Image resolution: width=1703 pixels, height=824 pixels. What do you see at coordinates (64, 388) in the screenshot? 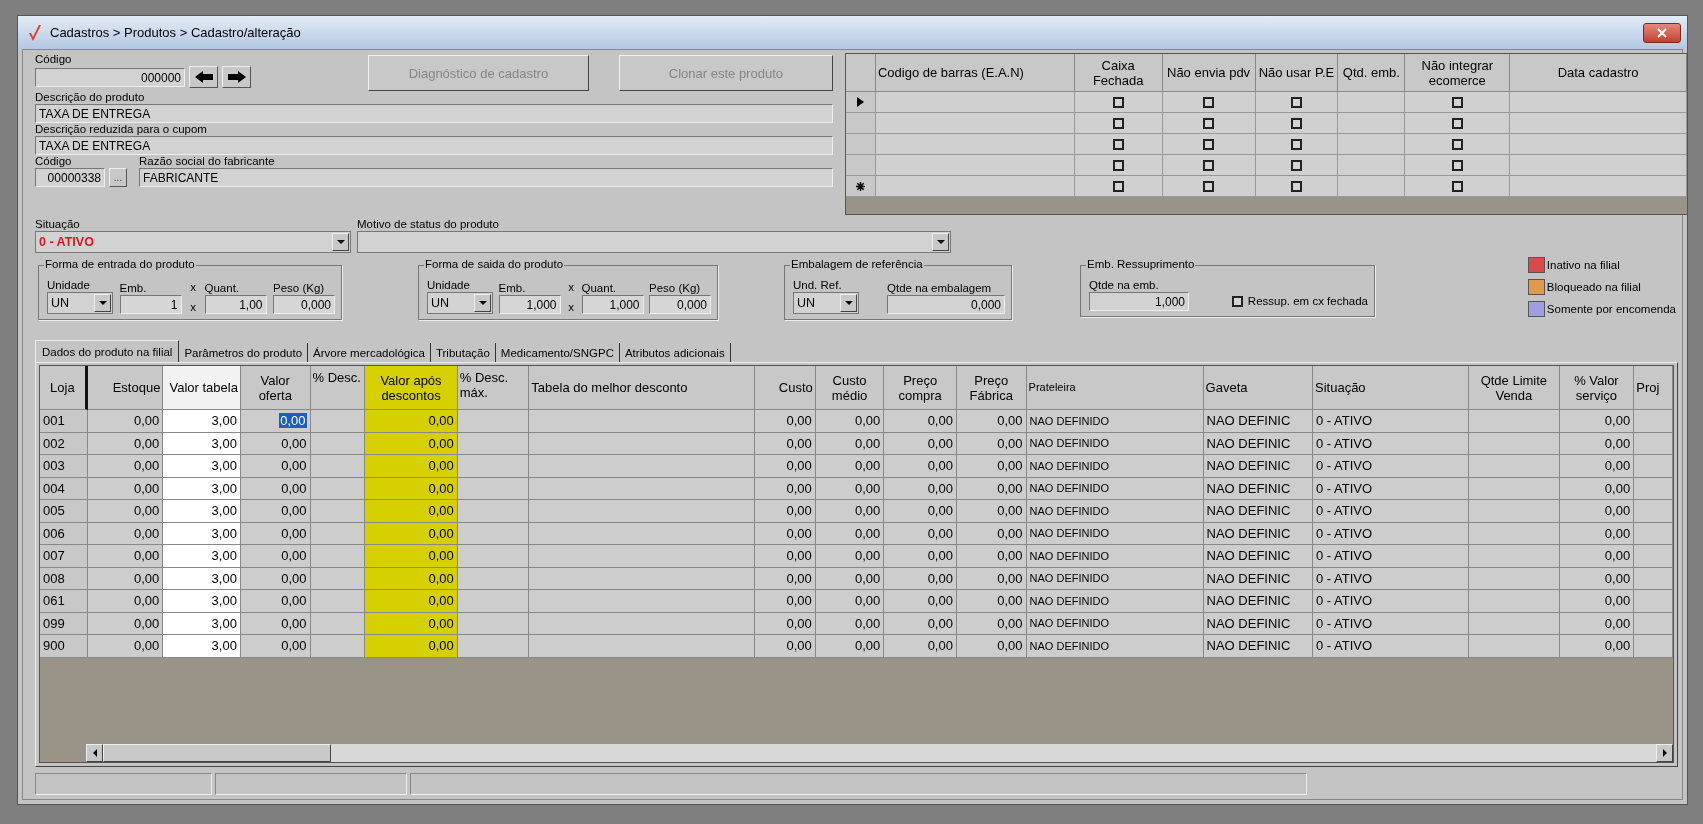
I see `column-header: Loja` at bounding box center [64, 388].